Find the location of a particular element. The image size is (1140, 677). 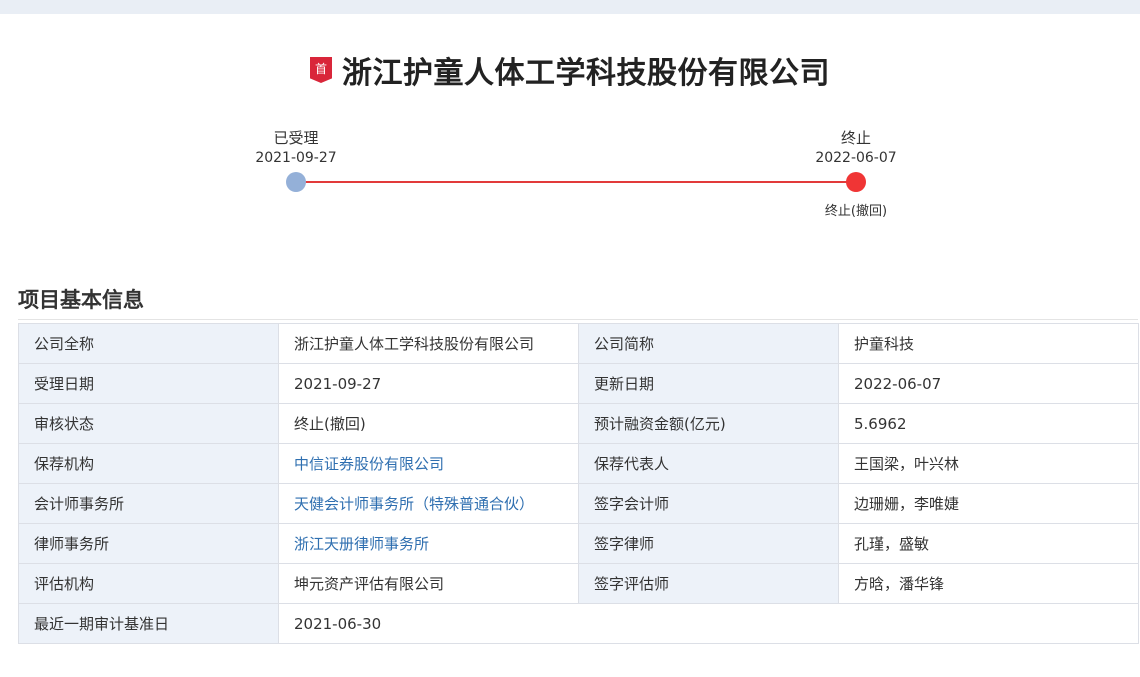

law-firm-cell: 浙江天册律师事务所 is located at coordinates (428, 543).